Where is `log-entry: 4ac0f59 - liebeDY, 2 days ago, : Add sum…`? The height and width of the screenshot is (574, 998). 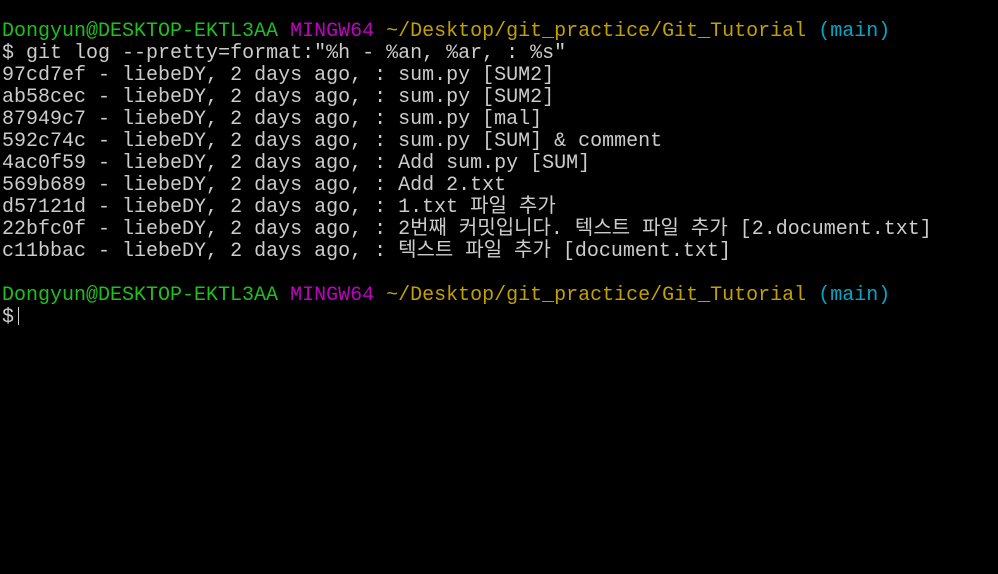 log-entry: 4ac0f59 - liebeDY, 2 days ago, : Add sum… is located at coordinates (296, 163).